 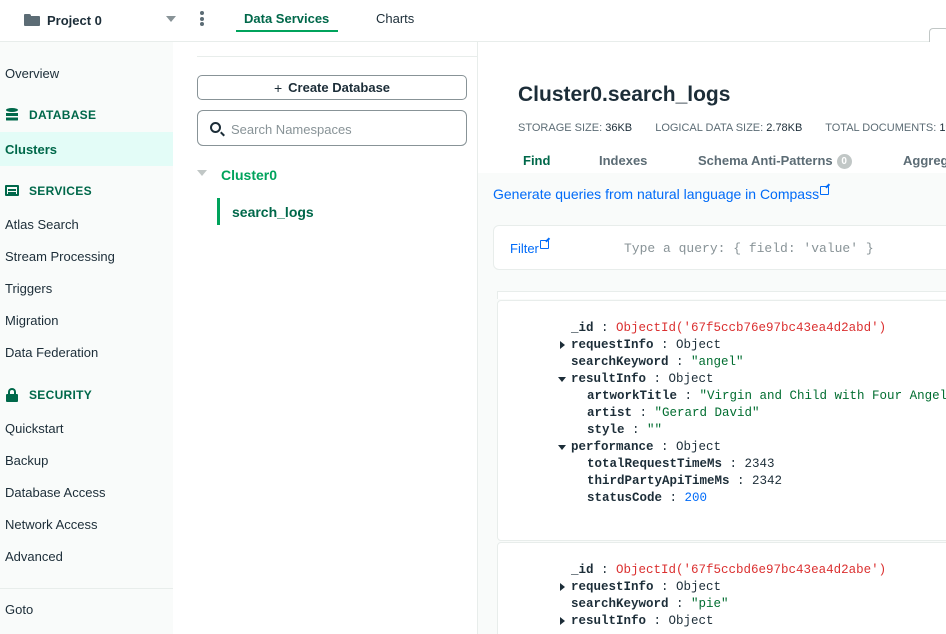 What do you see at coordinates (60, 191) in the screenshot?
I see `nav-section-title: SERVICES` at bounding box center [60, 191].